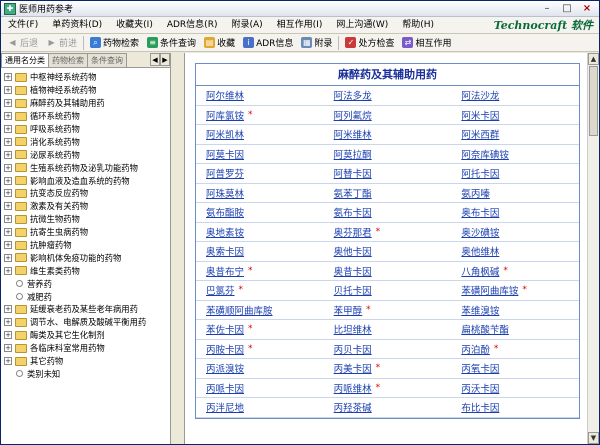 This screenshot has width=600, height=445. Describe the element at coordinates (485, 329) in the screenshot. I see `drug-link: 扁桃酸苄酯` at that location.